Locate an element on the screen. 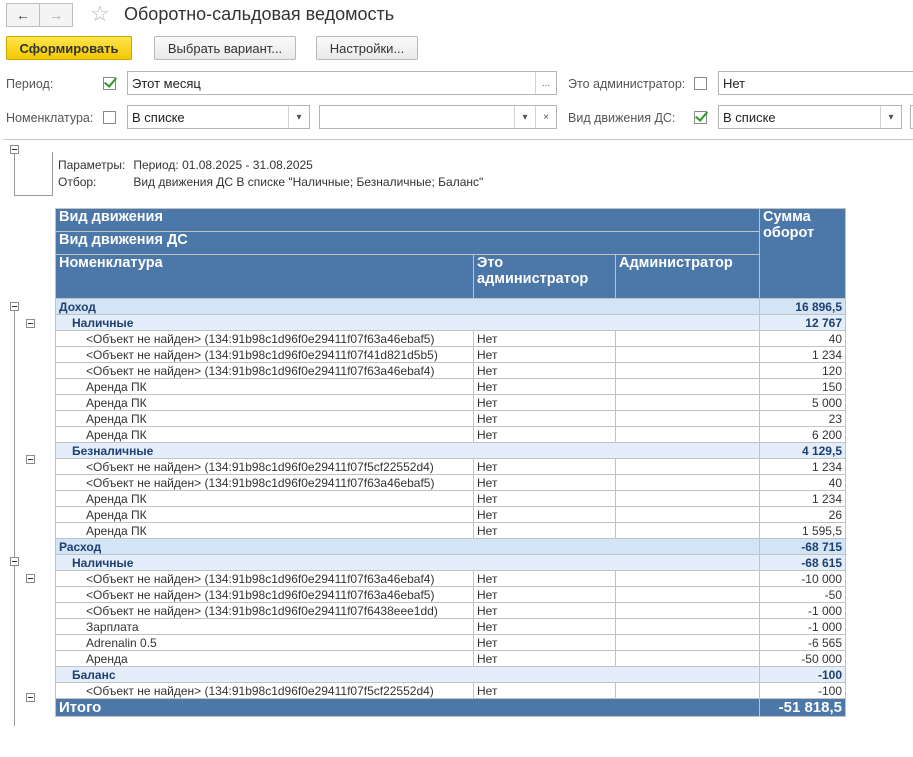 The height and width of the screenshot is (757, 913). table-row: Зарплата Нет -1 000 is located at coordinates (450, 626).